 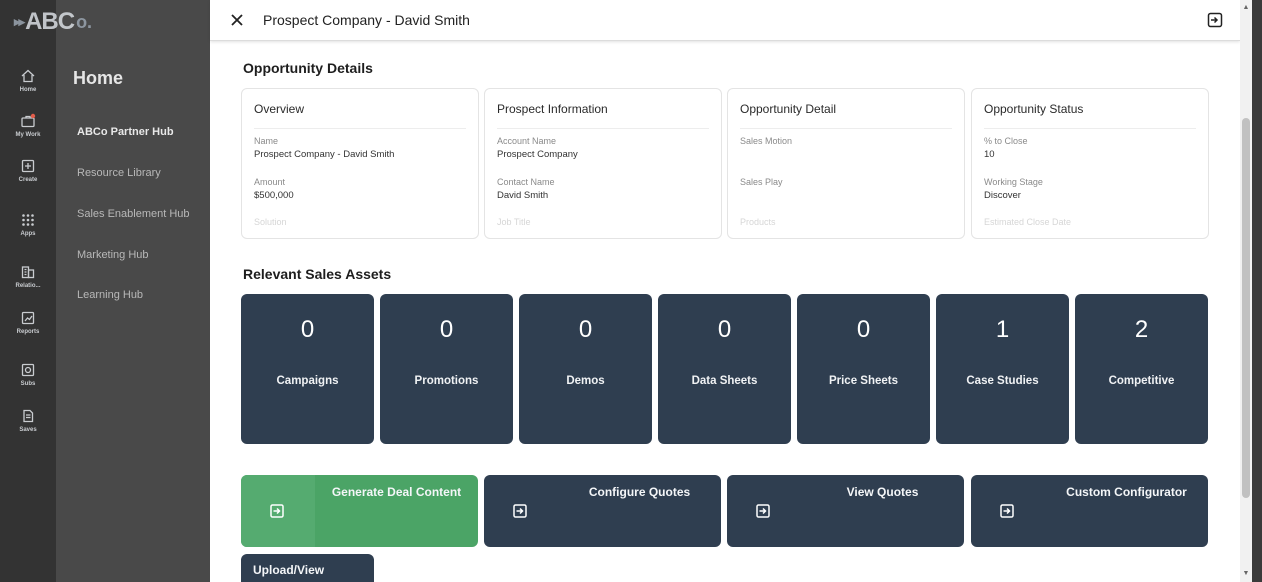 I want to click on sales-assets-title: Relevant Sales Assets, so click(x=317, y=274).